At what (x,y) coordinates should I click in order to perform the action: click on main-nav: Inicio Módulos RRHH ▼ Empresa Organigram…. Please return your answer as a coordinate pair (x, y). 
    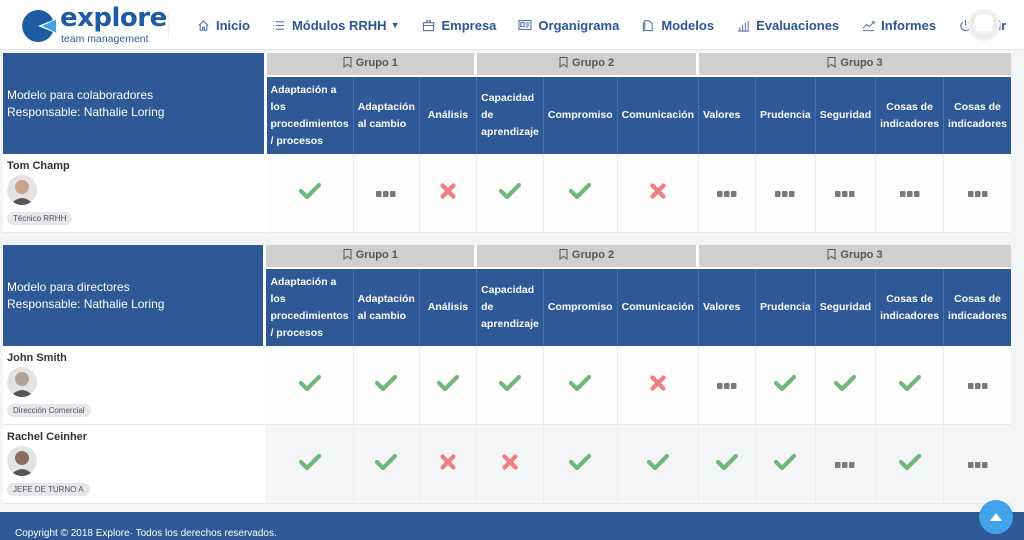
    Looking at the image, I should click on (610, 25).